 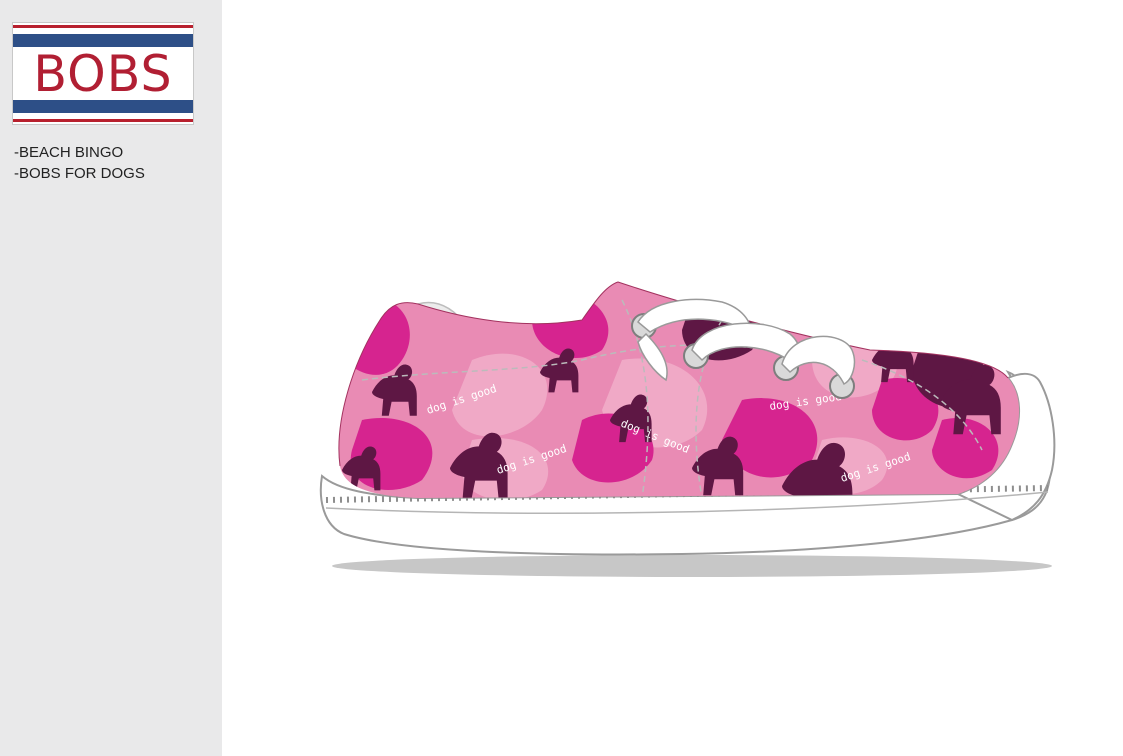 I want to click on logo-navy-band-bottom, so click(x=103, y=106).